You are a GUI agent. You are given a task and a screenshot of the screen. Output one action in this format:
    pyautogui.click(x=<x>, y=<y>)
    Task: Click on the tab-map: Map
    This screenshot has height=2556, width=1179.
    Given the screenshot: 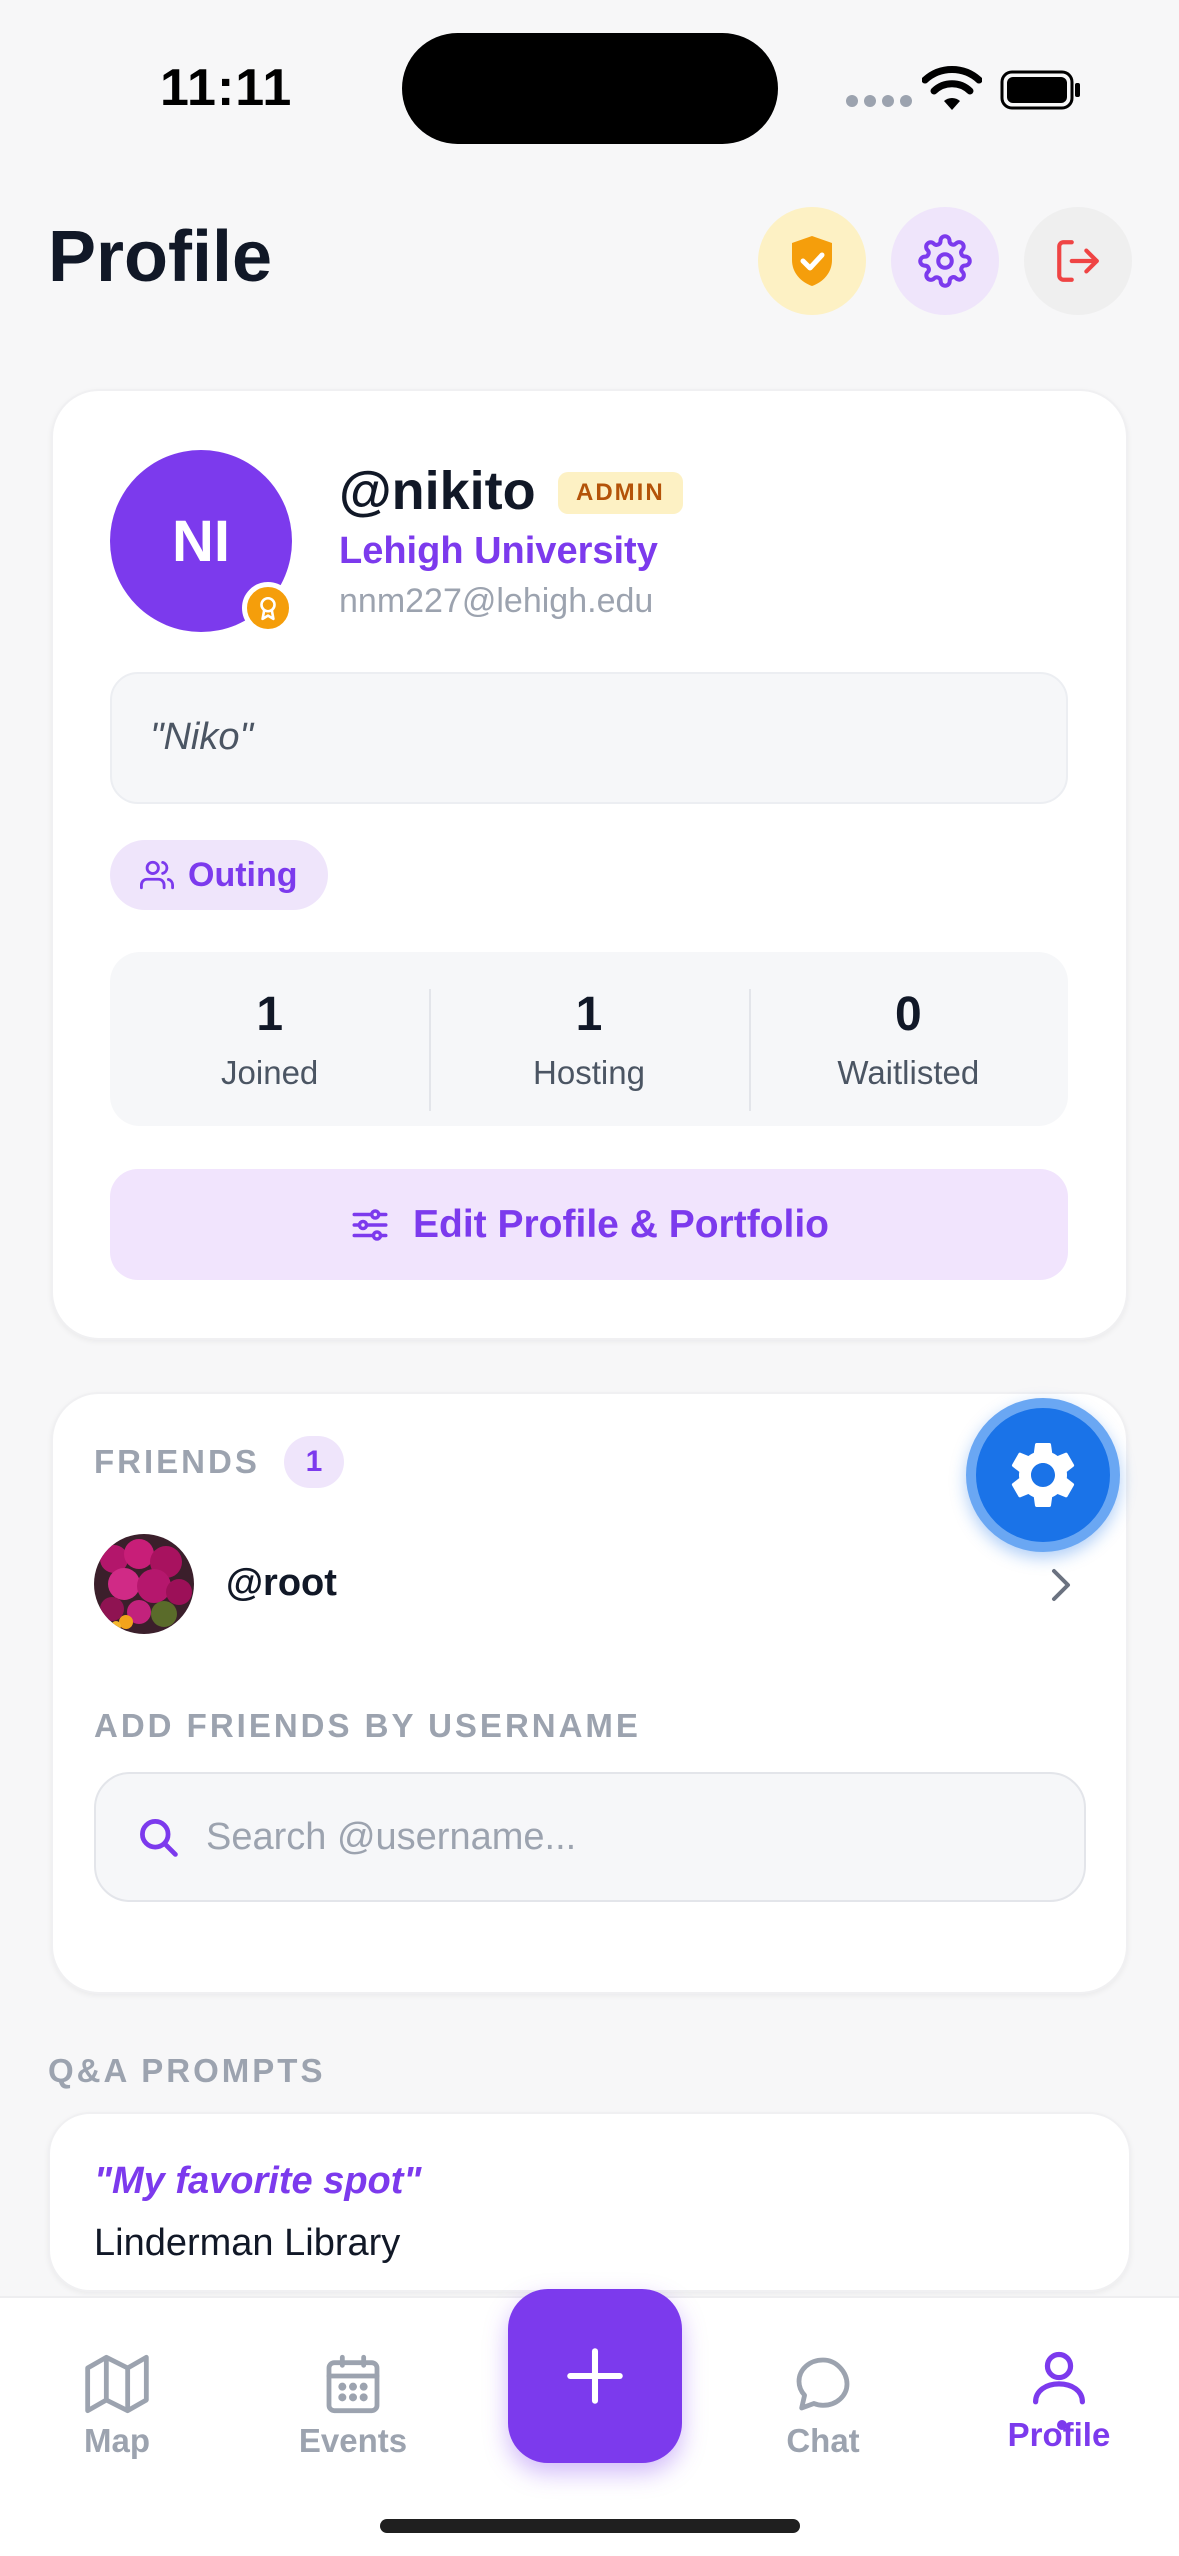 What is the action you would take?
    pyautogui.click(x=117, y=2406)
    